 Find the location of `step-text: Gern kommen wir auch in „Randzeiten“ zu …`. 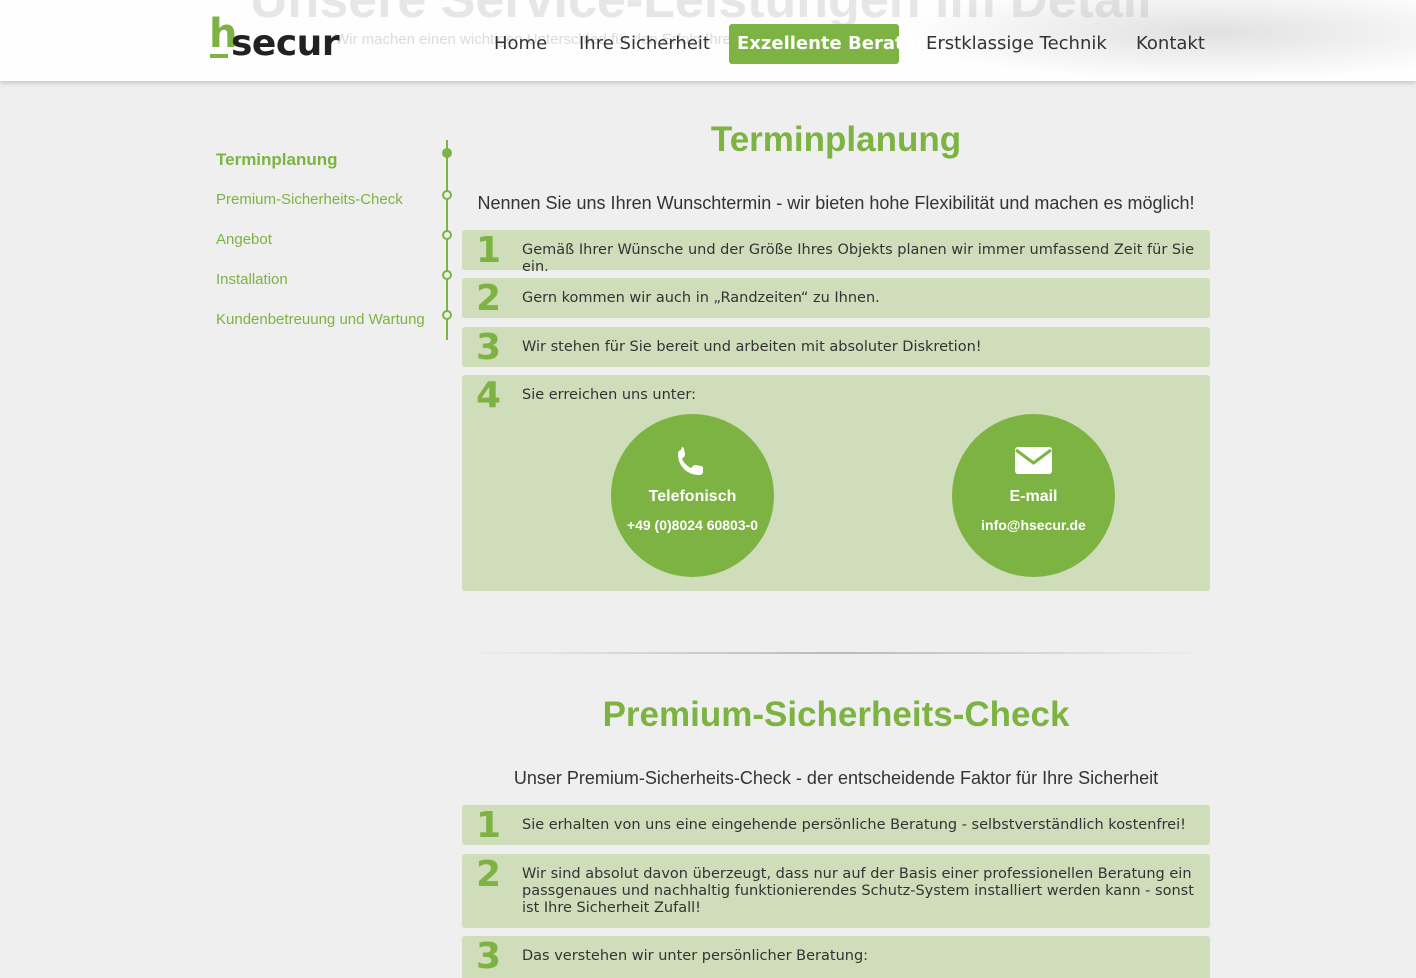

step-text: Gern kommen wir auch in „Randzeiten“ zu … is located at coordinates (701, 298).